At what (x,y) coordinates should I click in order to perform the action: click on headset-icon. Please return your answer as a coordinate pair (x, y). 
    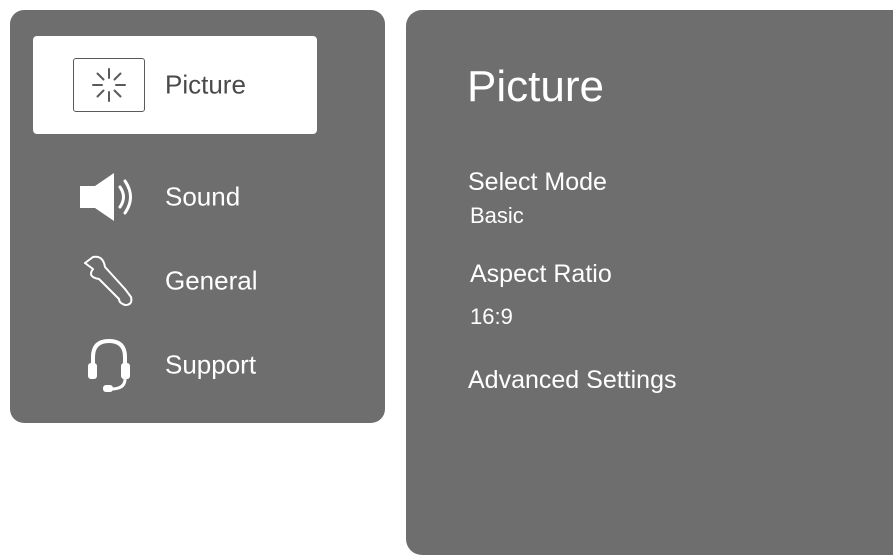
    Looking at the image, I should click on (109, 365).